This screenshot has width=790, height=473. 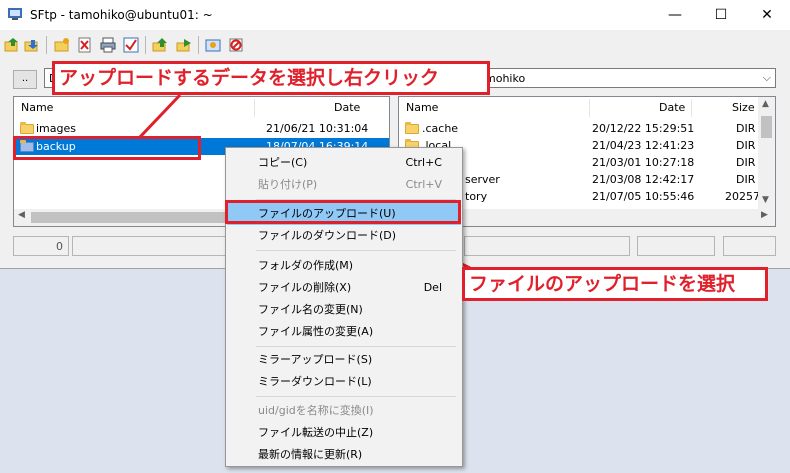 I want to click on menu-item-copy: コピー(C) Ctrl+C, so click(x=344, y=163).